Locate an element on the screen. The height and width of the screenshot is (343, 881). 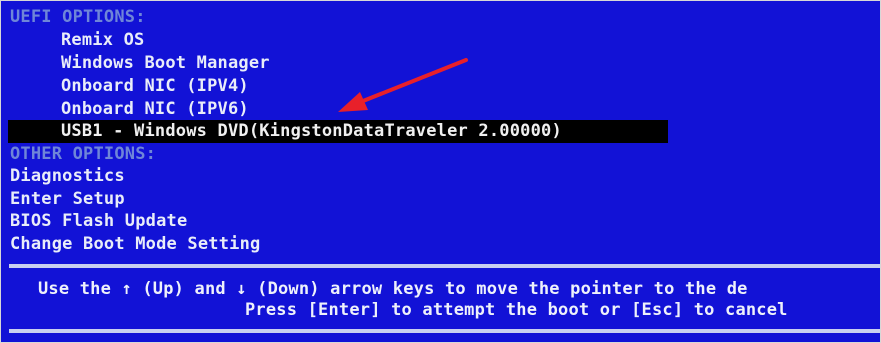
other-option-enter-setup: Enter Setup is located at coordinates (67, 199).